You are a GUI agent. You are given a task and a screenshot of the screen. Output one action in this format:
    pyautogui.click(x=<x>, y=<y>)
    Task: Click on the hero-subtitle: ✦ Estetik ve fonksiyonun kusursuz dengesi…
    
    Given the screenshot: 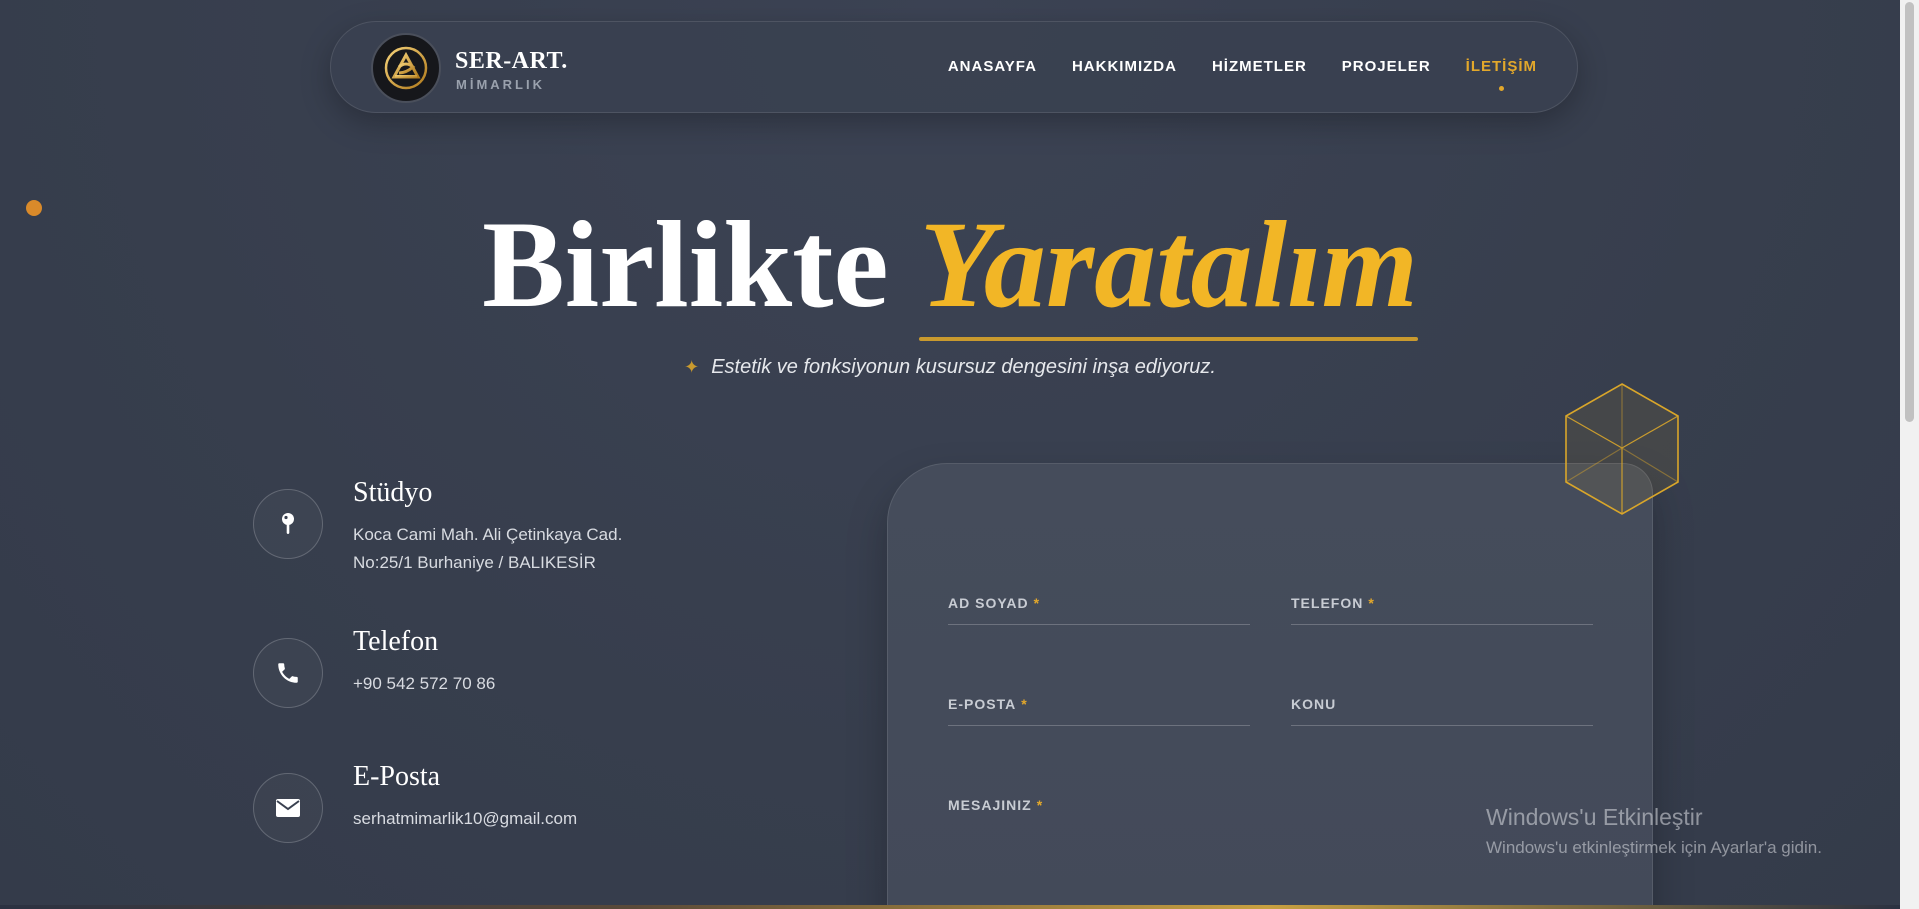 What is the action you would take?
    pyautogui.click(x=950, y=367)
    